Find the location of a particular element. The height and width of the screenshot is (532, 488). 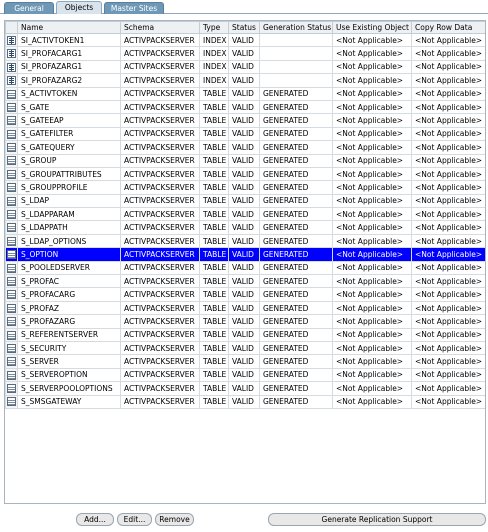

cell-name: SI_ACTIVTOKEN1 is located at coordinates (69, 40).